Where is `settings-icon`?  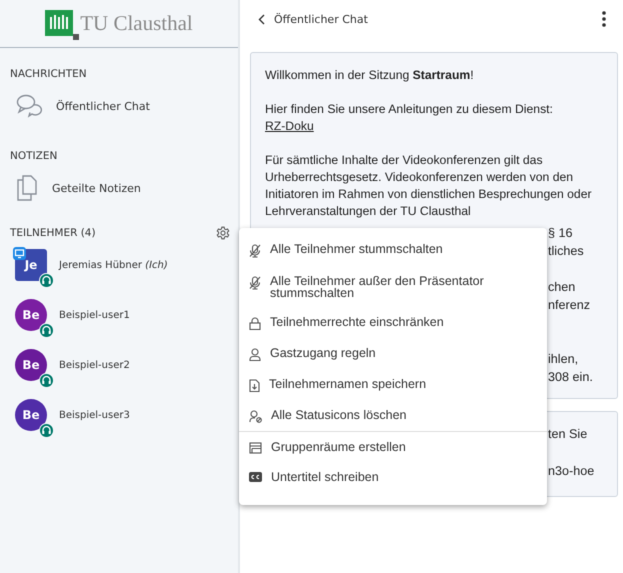 settings-icon is located at coordinates (223, 233).